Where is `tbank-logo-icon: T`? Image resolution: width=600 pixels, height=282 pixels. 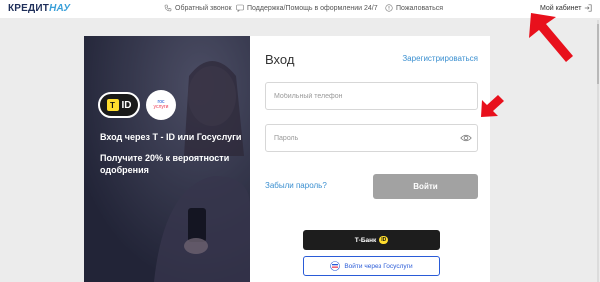
tbank-logo-icon: T is located at coordinates (112, 105).